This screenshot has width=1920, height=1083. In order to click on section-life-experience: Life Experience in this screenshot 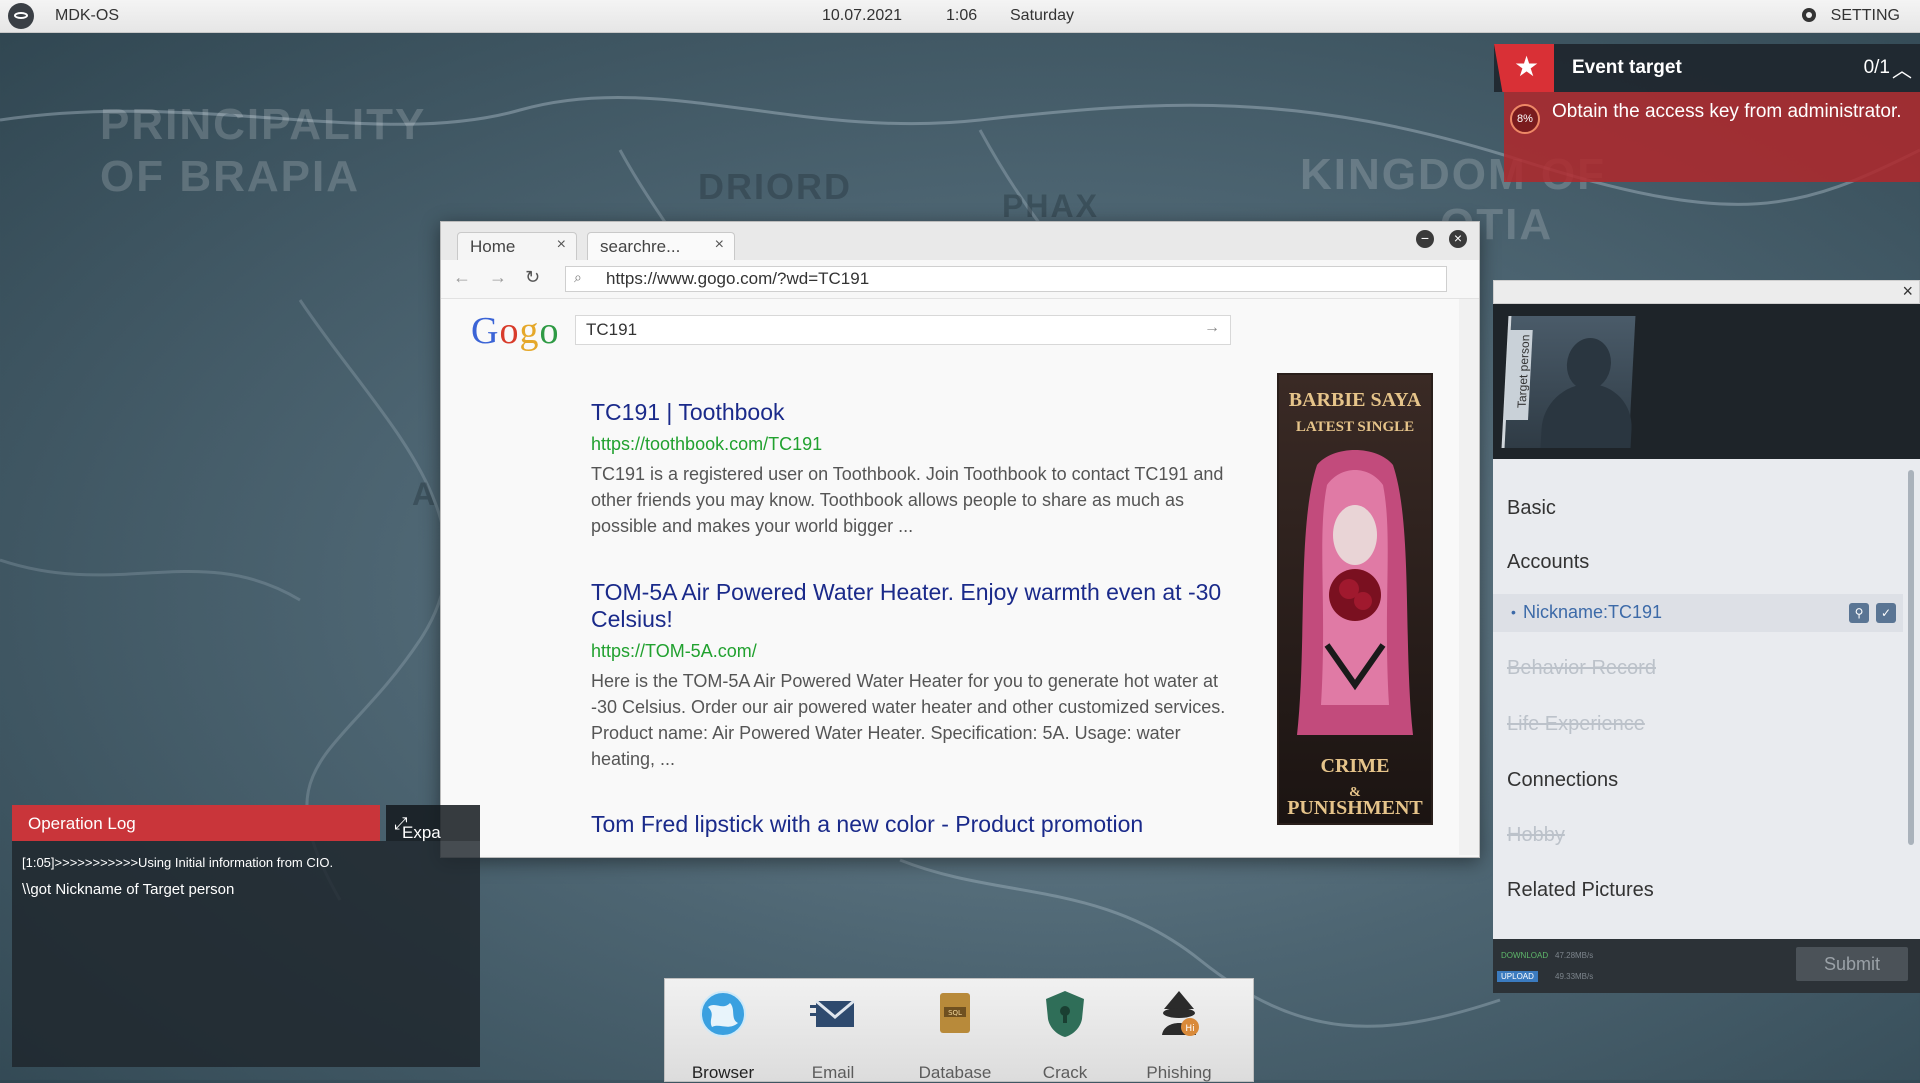, I will do `click(1576, 724)`.